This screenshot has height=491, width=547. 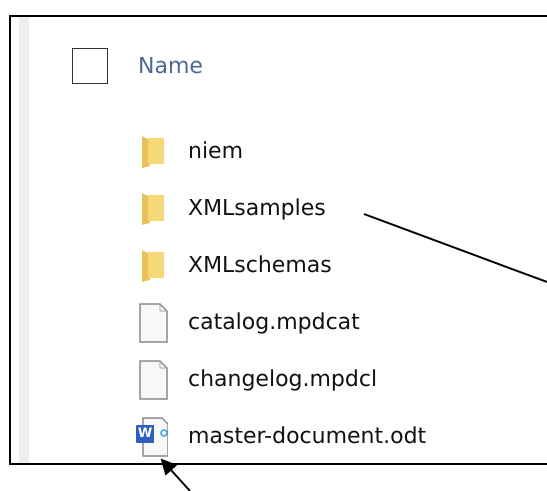 I want to click on file-name: XMLschemas, so click(x=260, y=265).